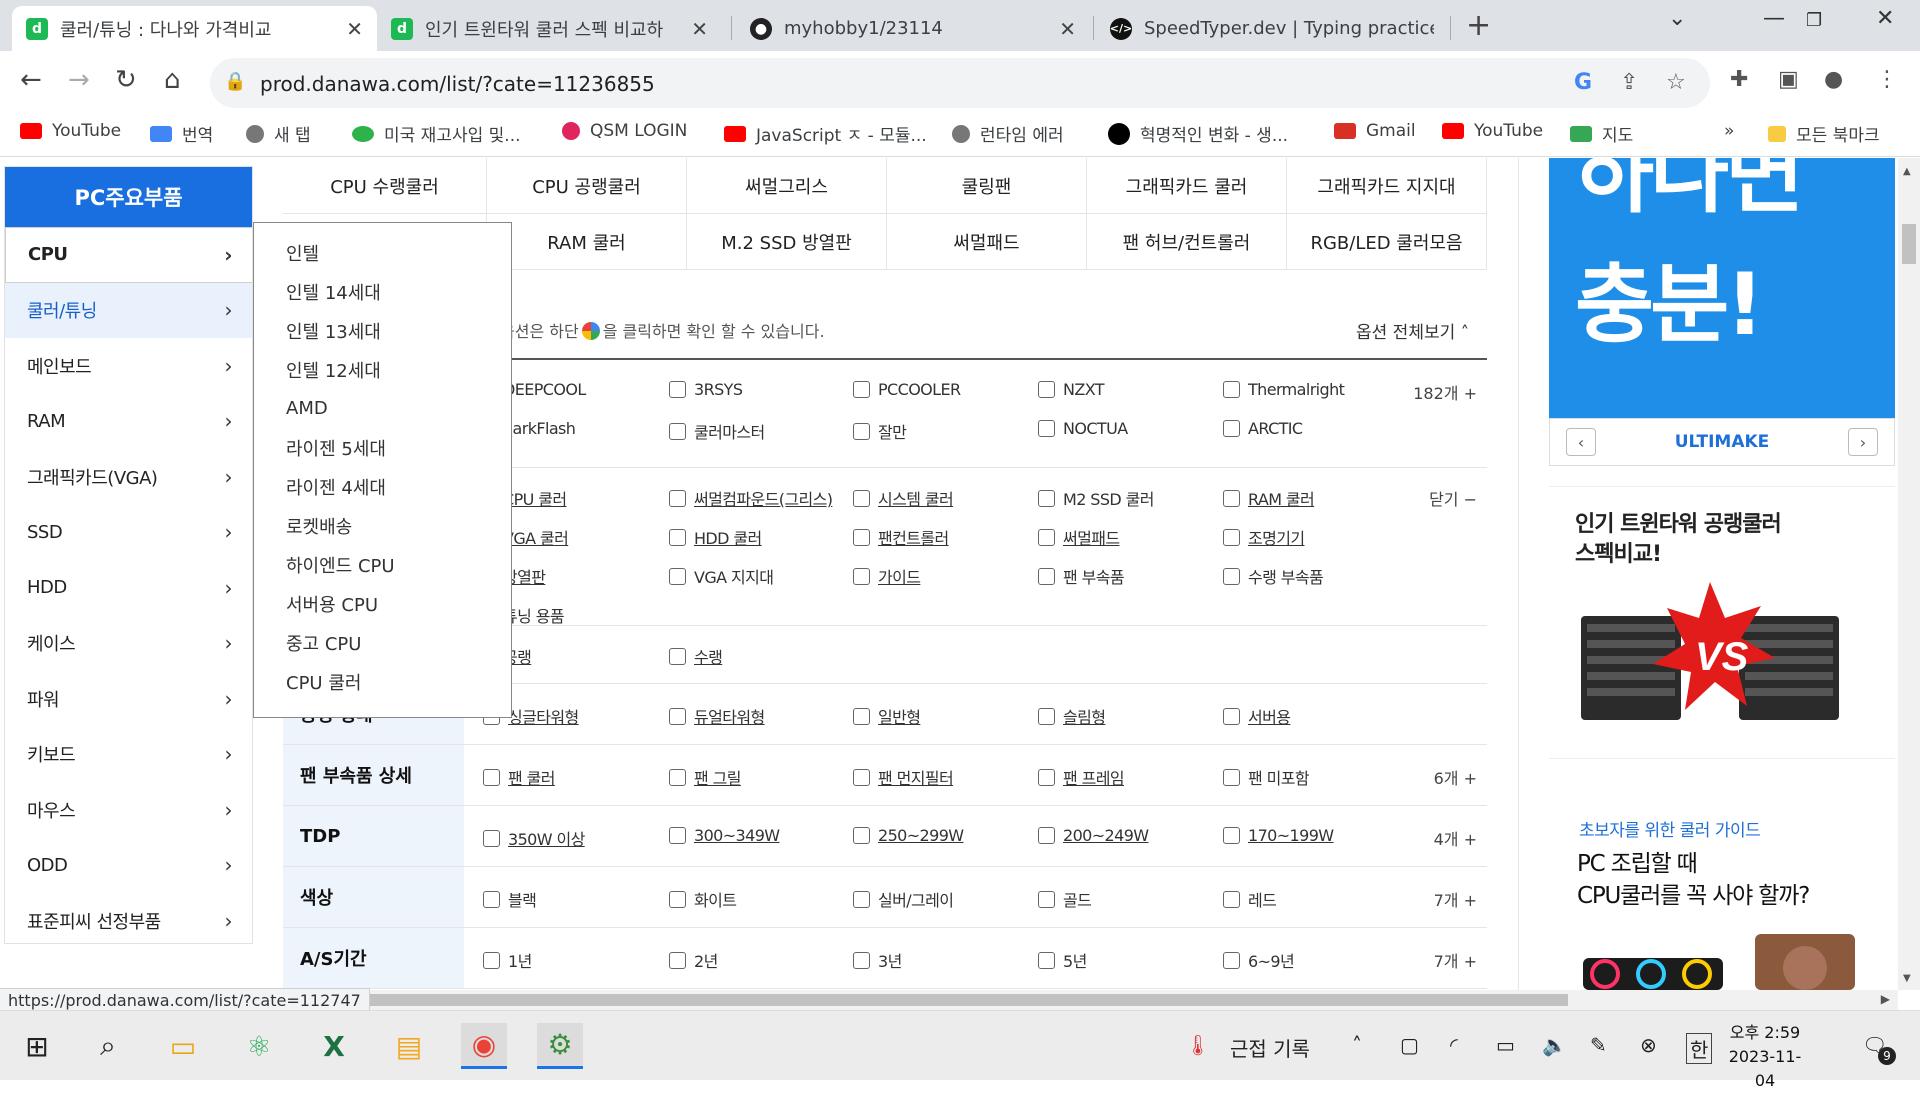 The width and height of the screenshot is (1920, 1093). Describe the element at coordinates (578, 498) in the screenshot. I see `filter-option: CPU 쿨러` at that location.